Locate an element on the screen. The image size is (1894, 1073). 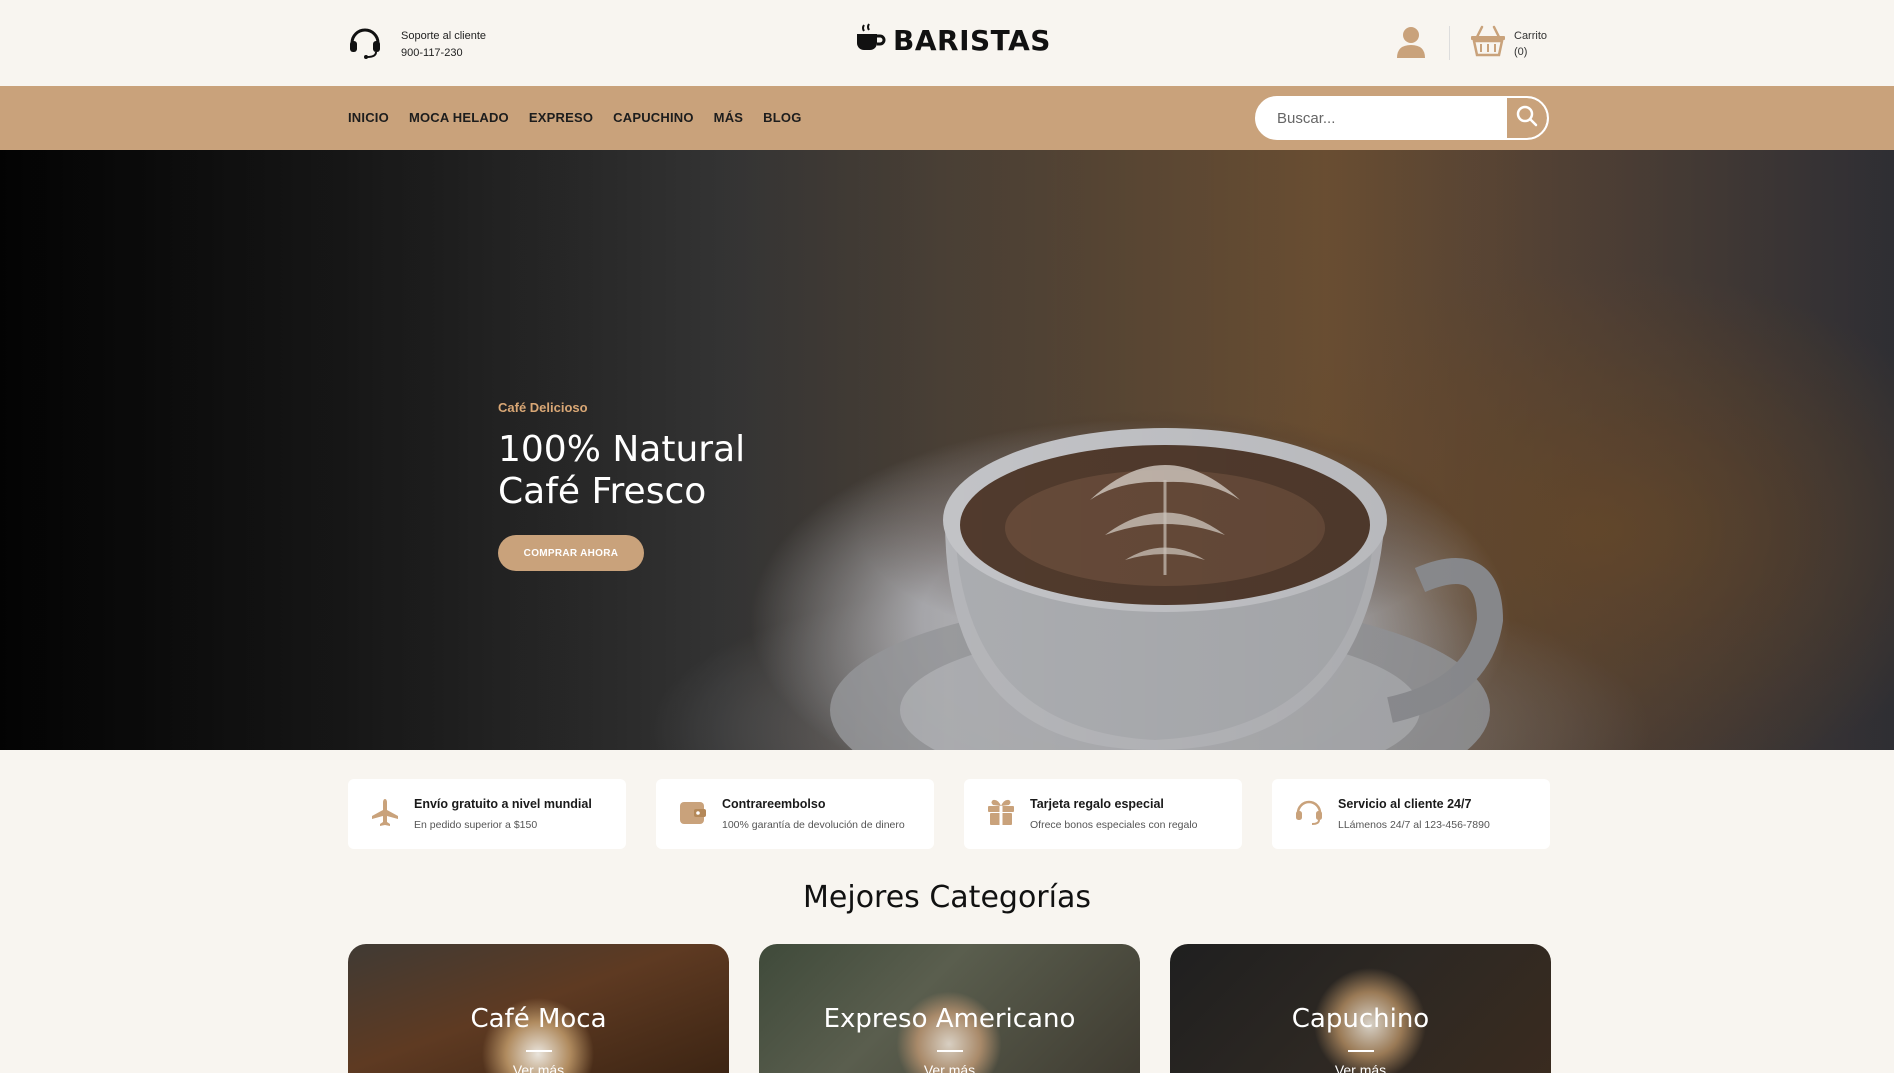
top-bar: Soporte al cliente 900-117-230 BARISTAS is located at coordinates (947, 43).